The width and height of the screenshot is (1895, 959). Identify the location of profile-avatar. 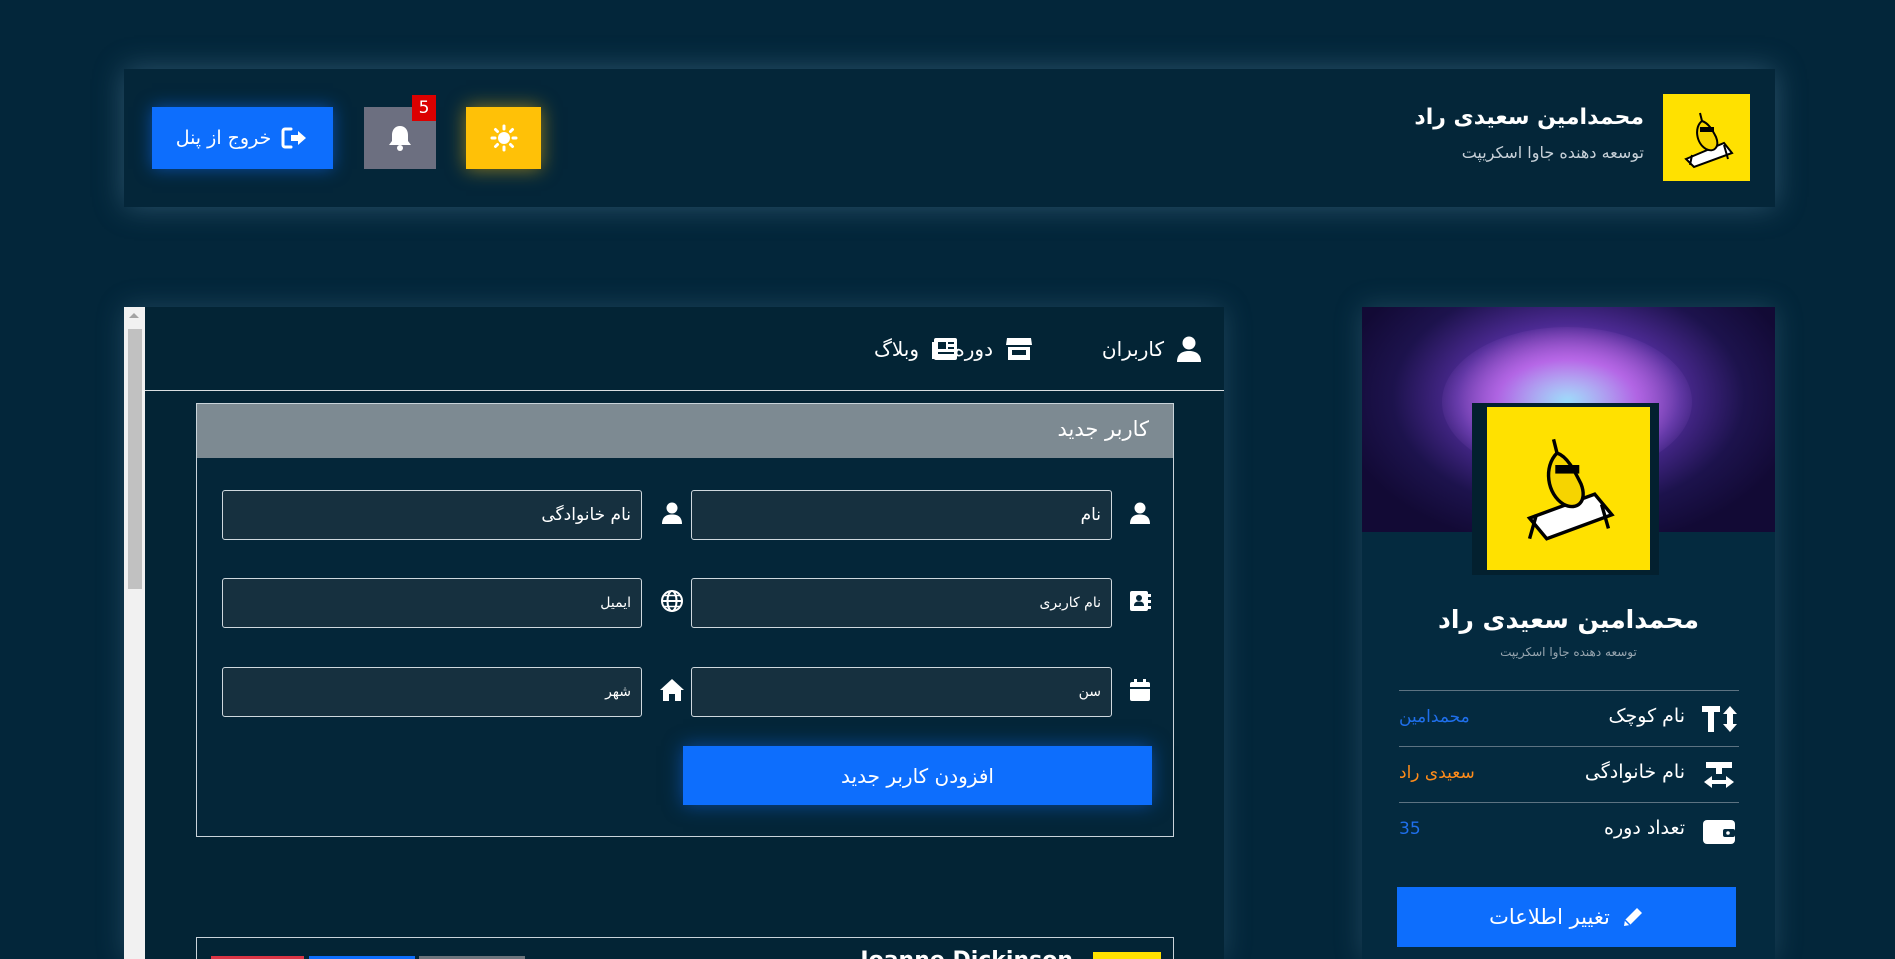
(1568, 488).